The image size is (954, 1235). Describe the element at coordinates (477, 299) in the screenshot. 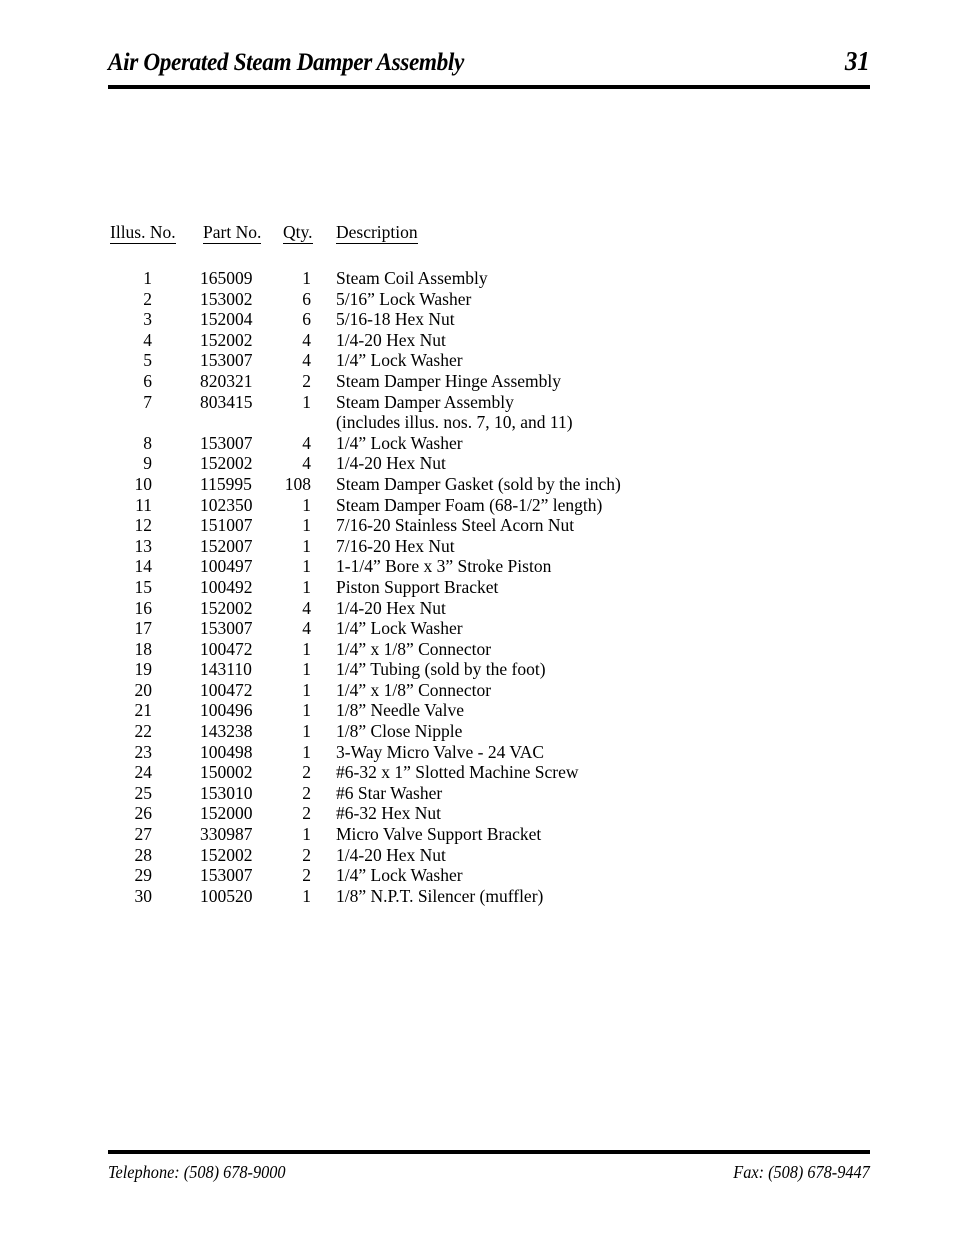

I see `table-row: 2 153002 6 5/16” Lock Washer` at that location.